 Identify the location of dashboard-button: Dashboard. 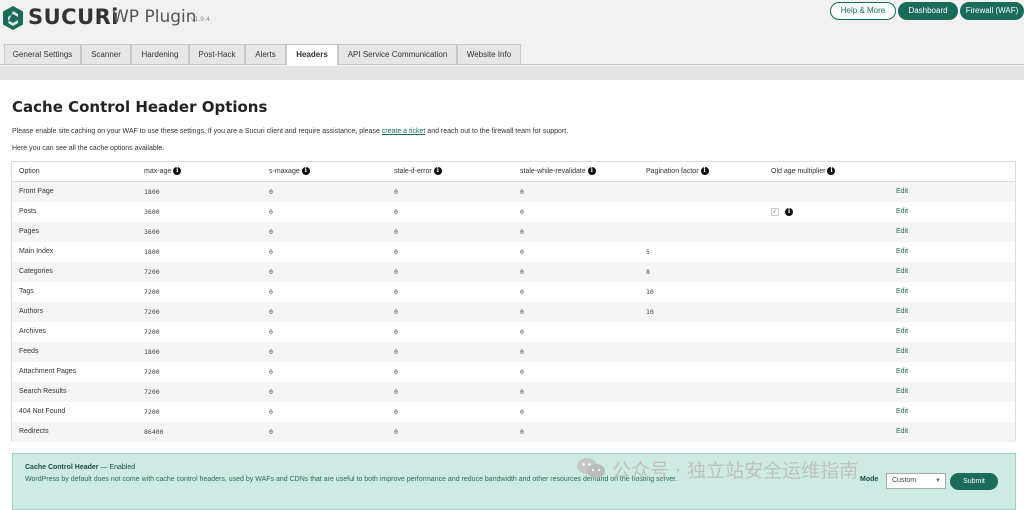
(928, 11).